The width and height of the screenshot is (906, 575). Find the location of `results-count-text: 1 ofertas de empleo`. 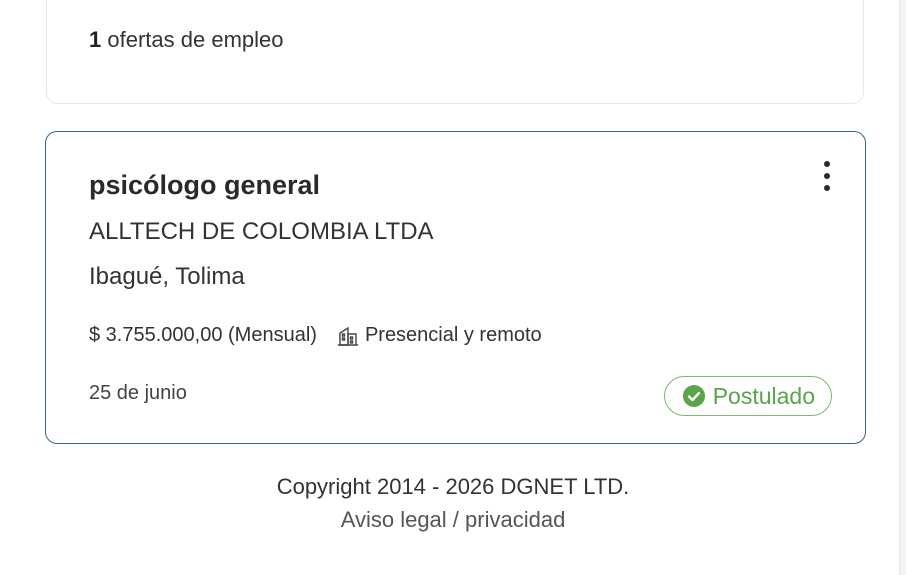

results-count-text: 1 ofertas de empleo is located at coordinates (186, 40).